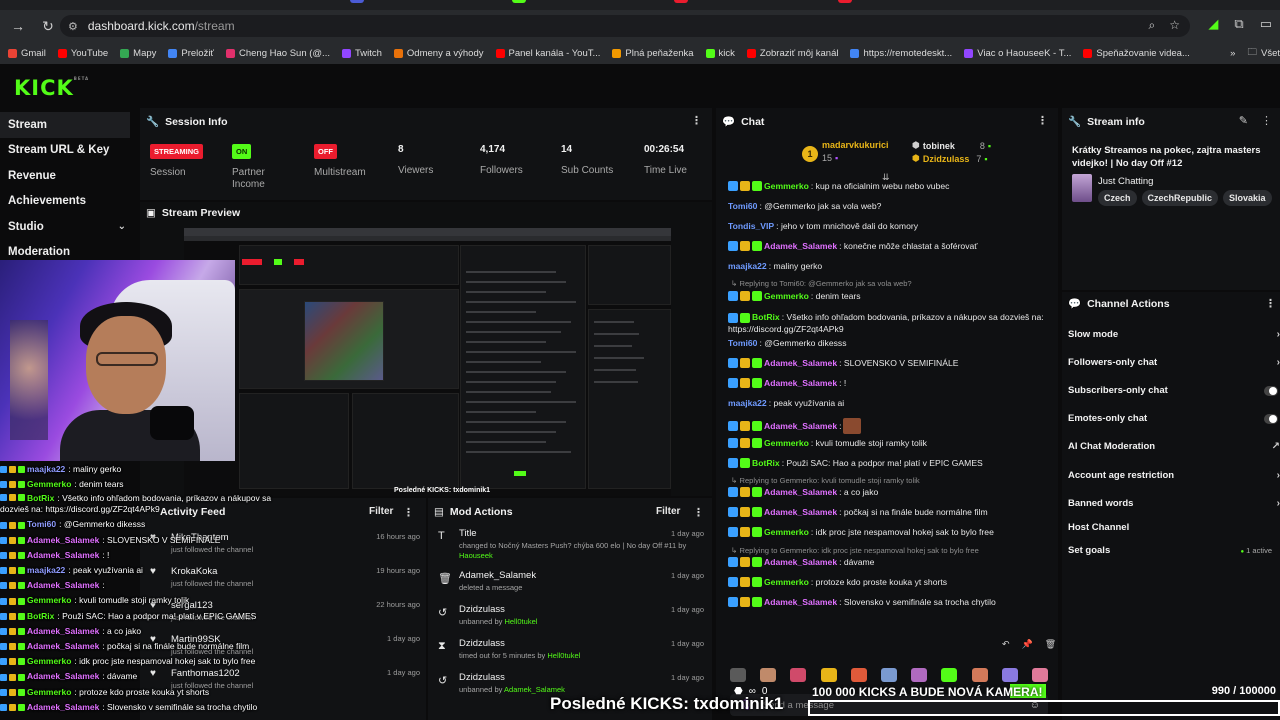 The width and height of the screenshot is (1280, 720). Describe the element at coordinates (1125, 181) in the screenshot. I see `stream-category: Just Chatting` at that location.